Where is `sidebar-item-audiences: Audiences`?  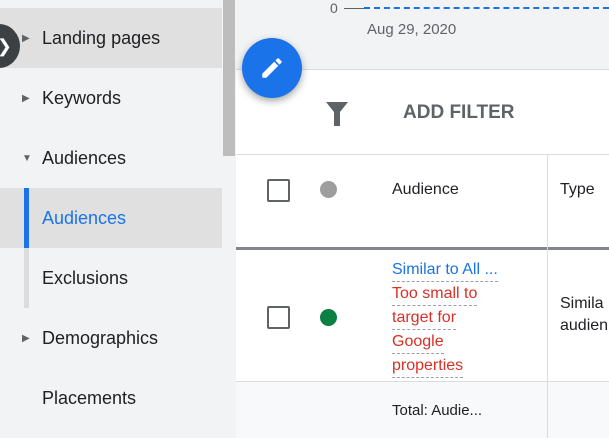
sidebar-item-audiences: Audiences is located at coordinates (111, 218).